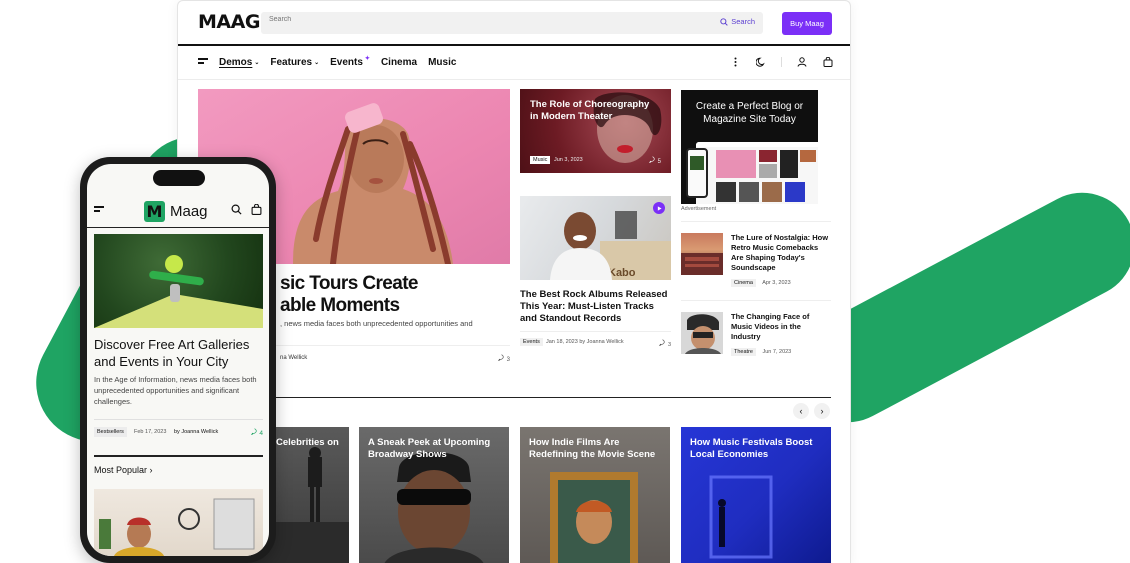  Describe the element at coordinates (562, 342) in the screenshot. I see `article-date: Jan 18, 2023` at that location.